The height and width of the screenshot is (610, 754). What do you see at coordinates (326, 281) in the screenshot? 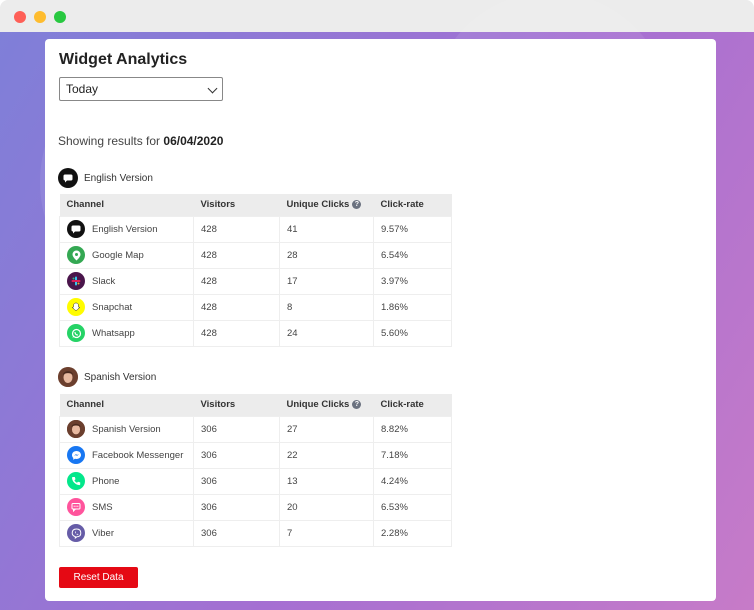
I see `unique-clicks-cell: 17` at bounding box center [326, 281].